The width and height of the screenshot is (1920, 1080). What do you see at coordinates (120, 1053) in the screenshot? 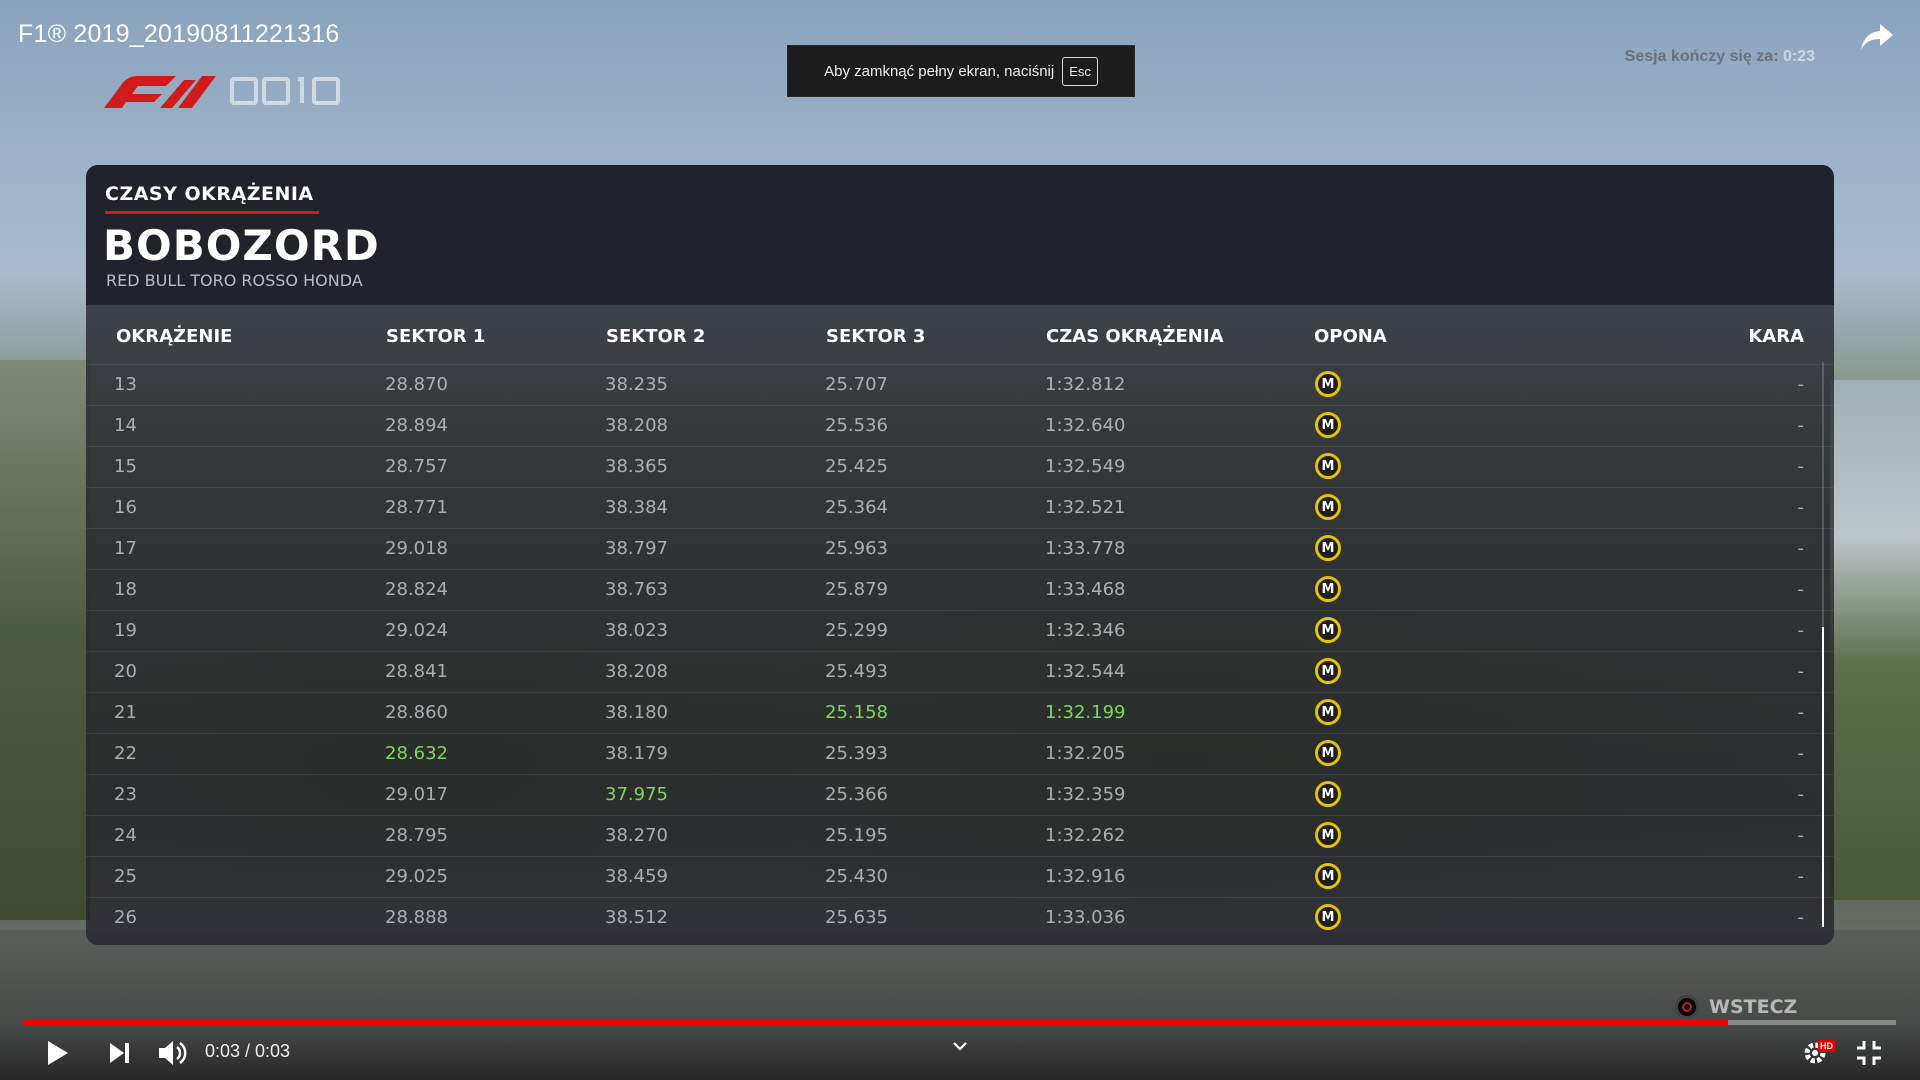
I see `next-icon` at bounding box center [120, 1053].